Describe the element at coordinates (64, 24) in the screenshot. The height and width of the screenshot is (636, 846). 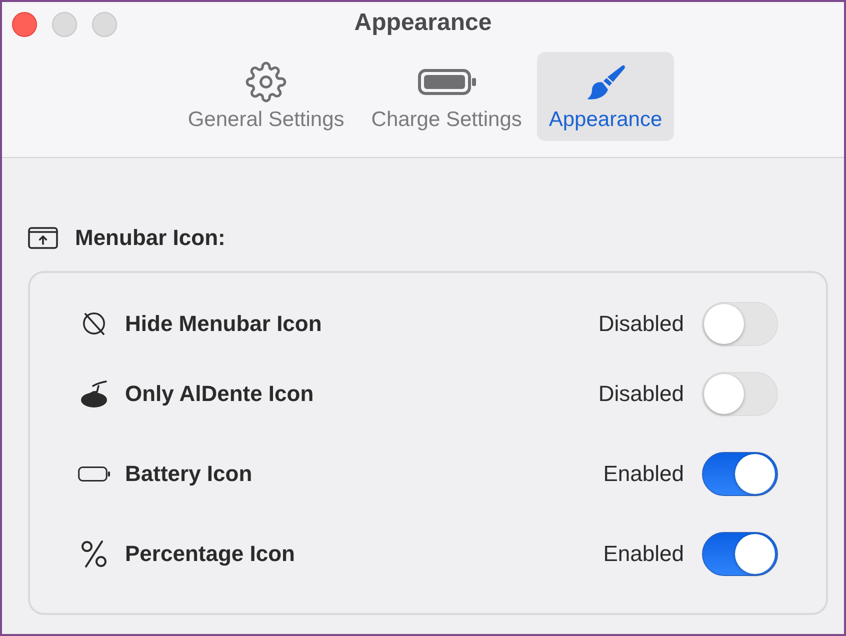
I see `minimize-button` at that location.